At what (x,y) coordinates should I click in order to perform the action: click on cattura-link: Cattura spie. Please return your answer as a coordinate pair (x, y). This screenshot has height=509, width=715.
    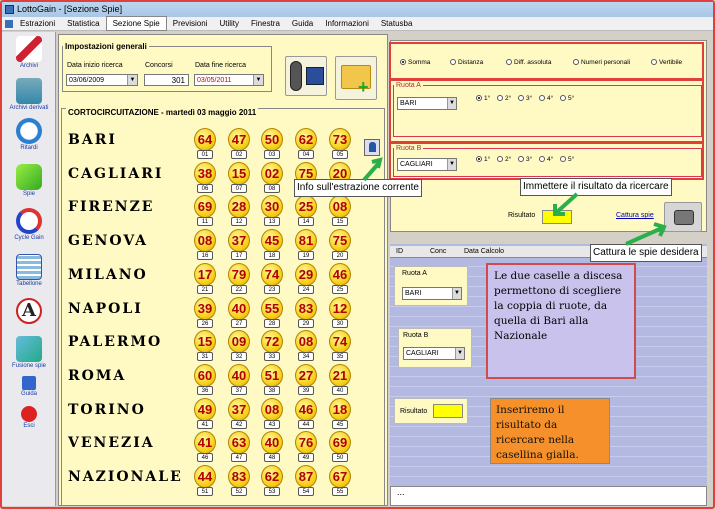
    Looking at the image, I should click on (635, 215).